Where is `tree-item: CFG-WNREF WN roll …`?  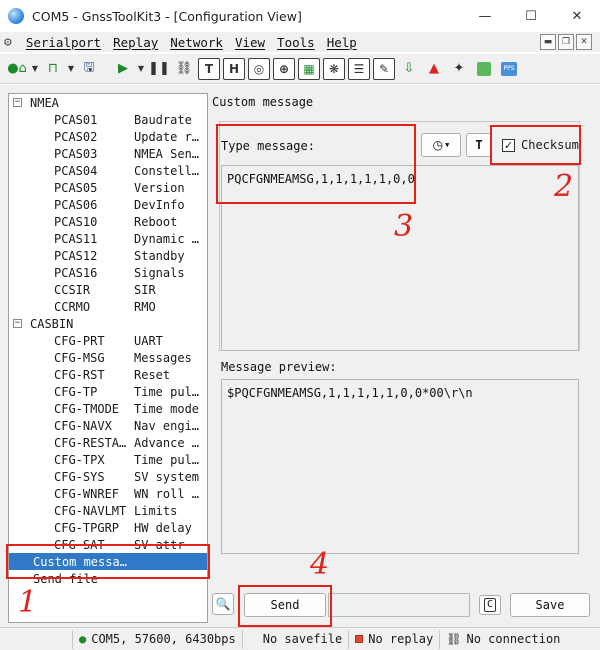
tree-item: CFG-WNREF WN roll … is located at coordinates (108, 493).